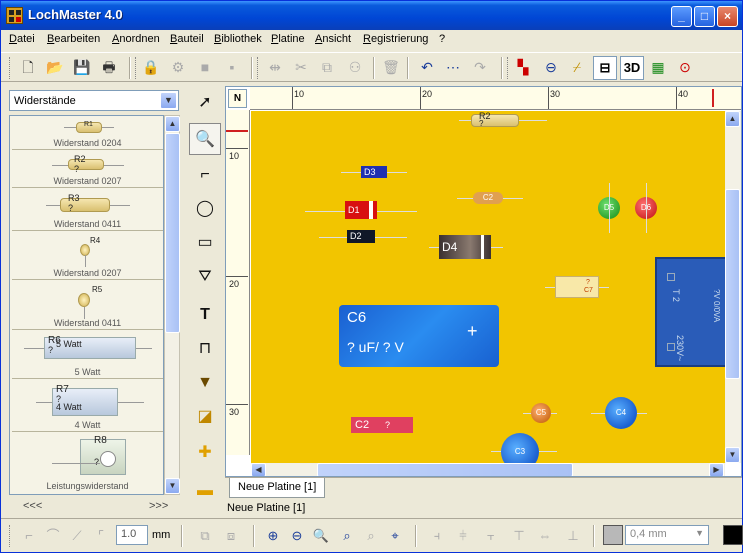 This screenshot has height=553, width=743. I want to click on menu-bearbeiten: Bearbeiten, so click(73, 39).